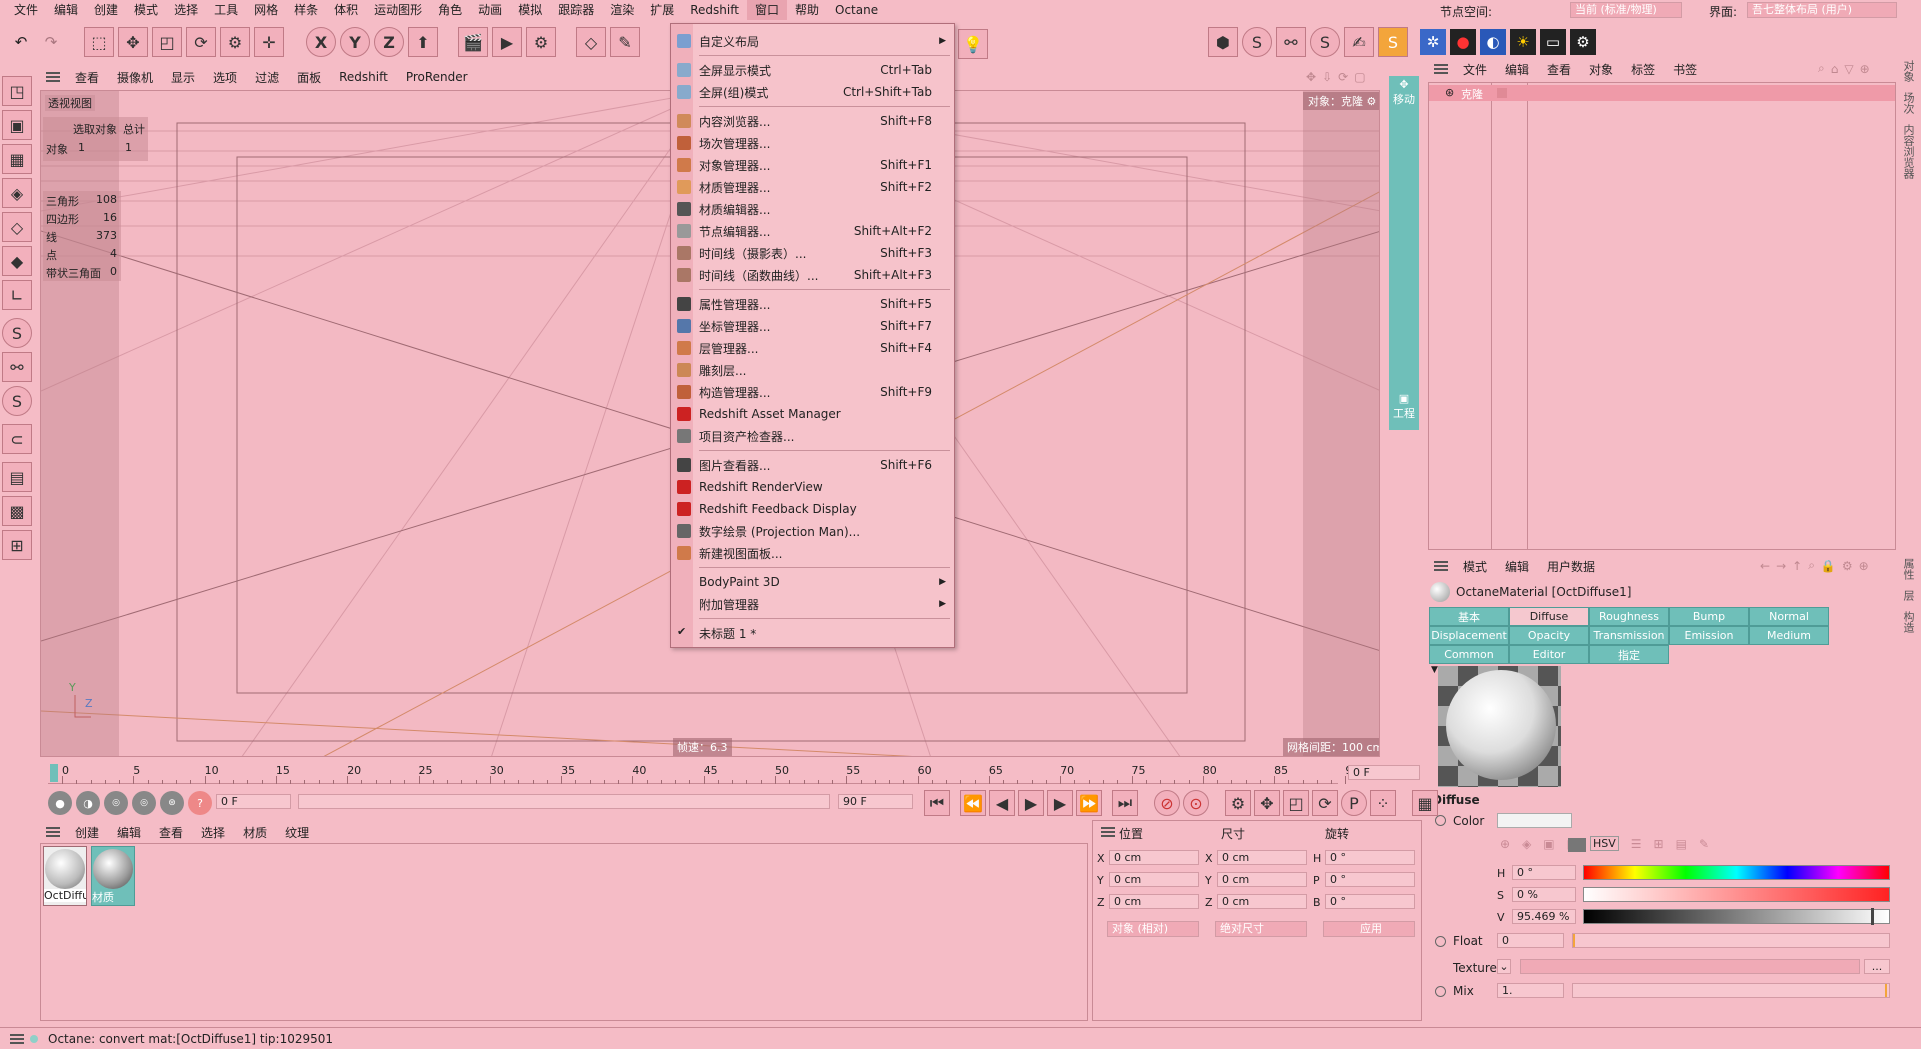  Describe the element at coordinates (201, 42) in the screenshot. I see `rotate-tool-icon: ⟳` at that location.